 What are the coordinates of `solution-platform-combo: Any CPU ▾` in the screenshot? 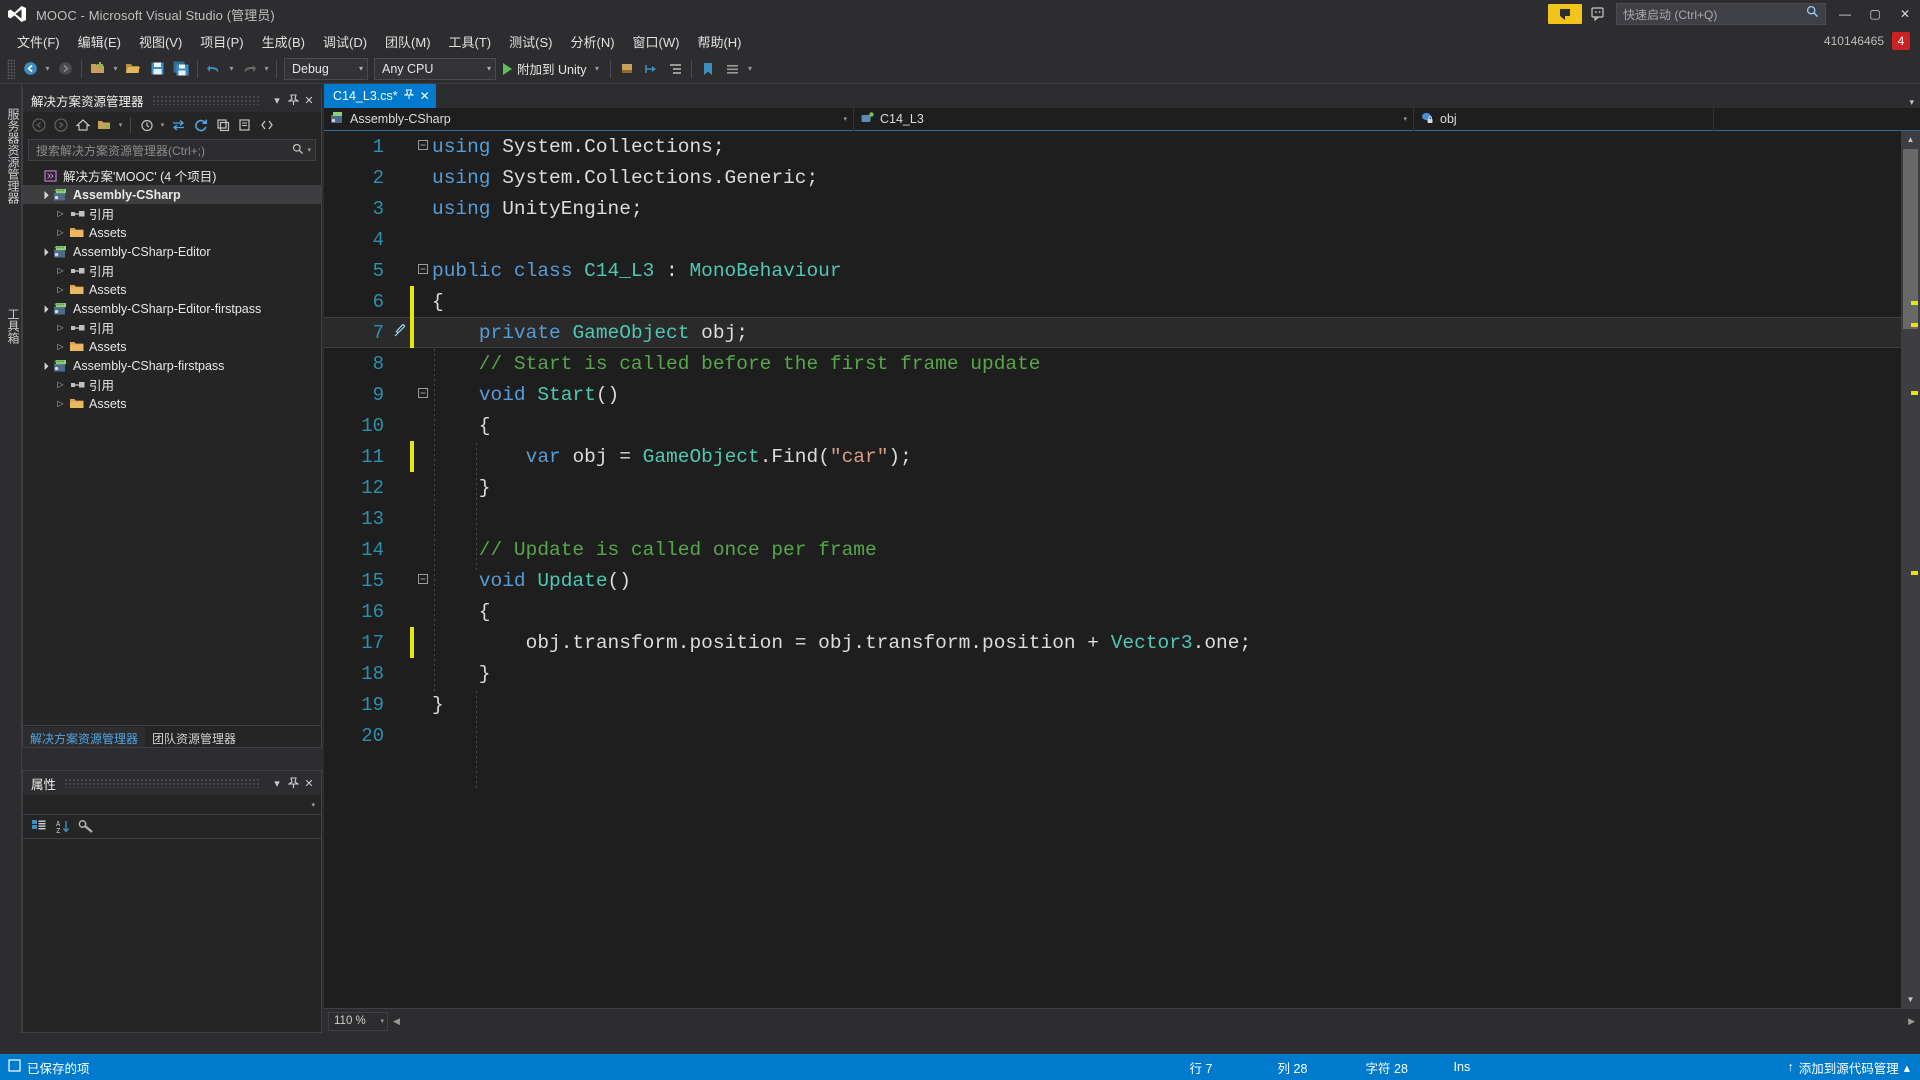 It's located at (435, 68).